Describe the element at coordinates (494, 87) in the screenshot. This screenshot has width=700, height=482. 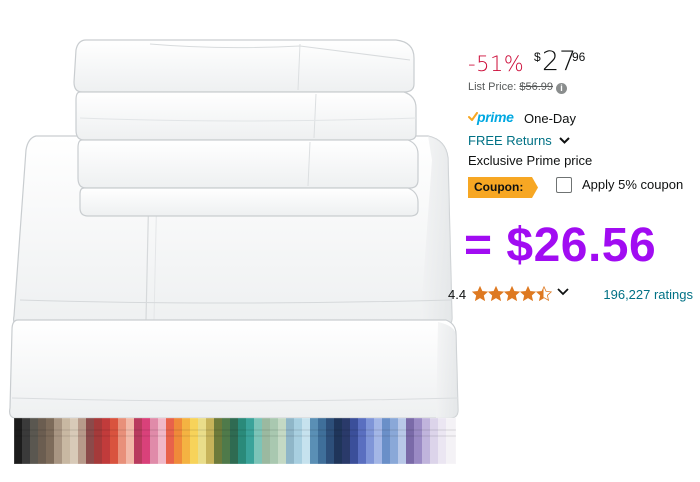
I see `list-price-label: List Price:` at that location.